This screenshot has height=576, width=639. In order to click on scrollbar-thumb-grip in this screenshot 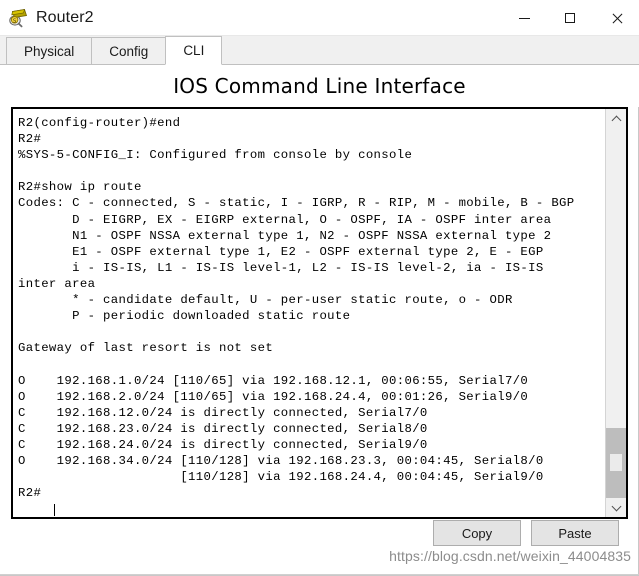, I will do `click(616, 462)`.